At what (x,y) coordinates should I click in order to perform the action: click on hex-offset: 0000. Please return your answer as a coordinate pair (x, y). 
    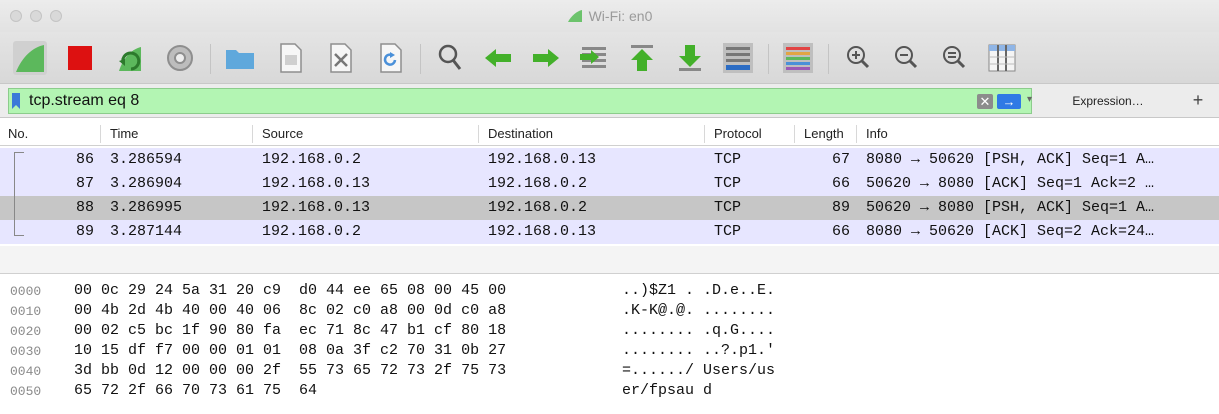
    Looking at the image, I should click on (26, 291).